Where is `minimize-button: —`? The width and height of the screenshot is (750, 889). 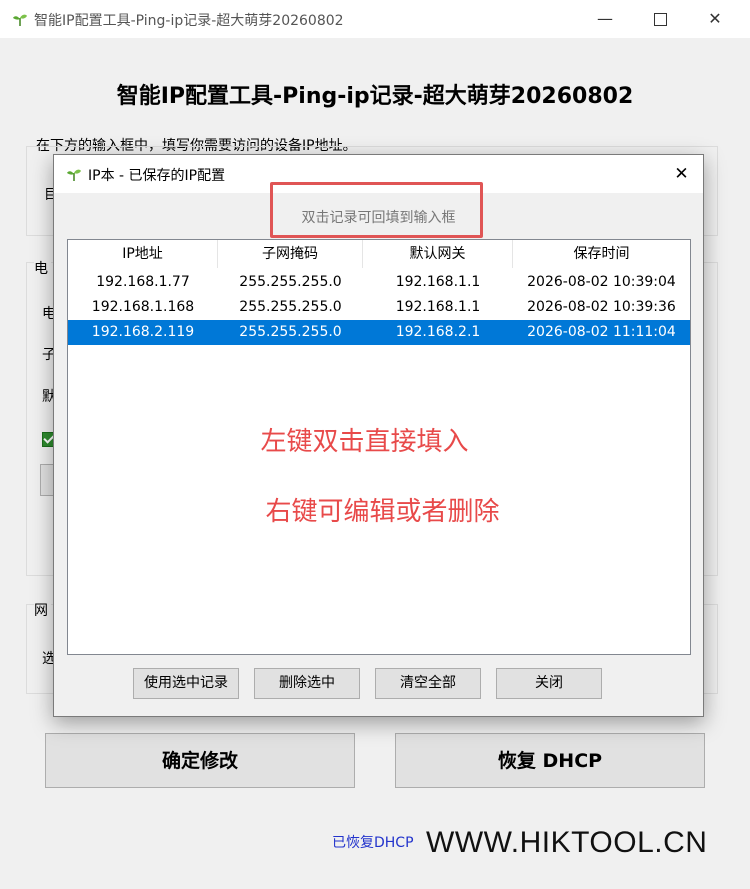
minimize-button: — is located at coordinates (605, 19).